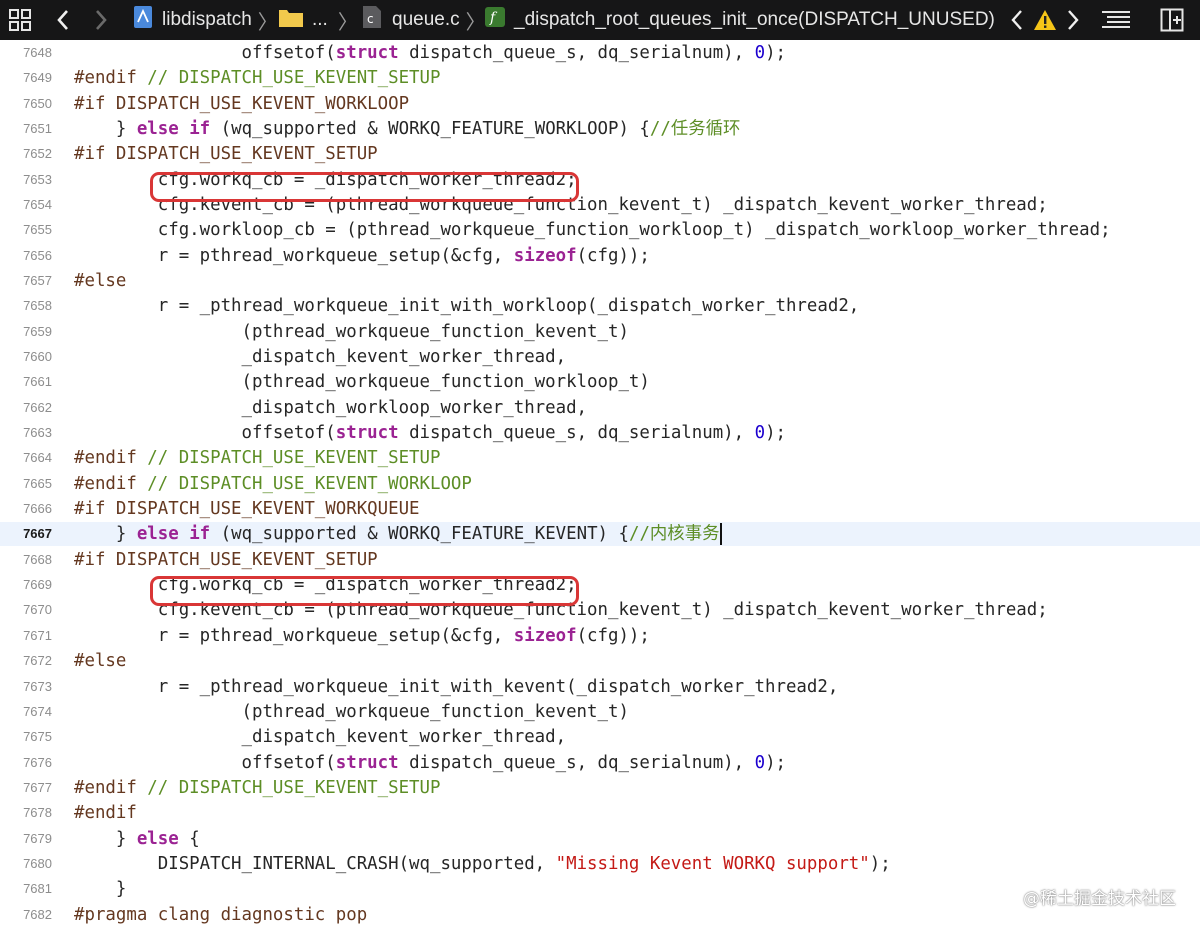 The image size is (1200, 933). What do you see at coordinates (600, 154) in the screenshot?
I see `code-line: 7652 #if DISPATCH_USE_KEVENT_SETUP` at bounding box center [600, 154].